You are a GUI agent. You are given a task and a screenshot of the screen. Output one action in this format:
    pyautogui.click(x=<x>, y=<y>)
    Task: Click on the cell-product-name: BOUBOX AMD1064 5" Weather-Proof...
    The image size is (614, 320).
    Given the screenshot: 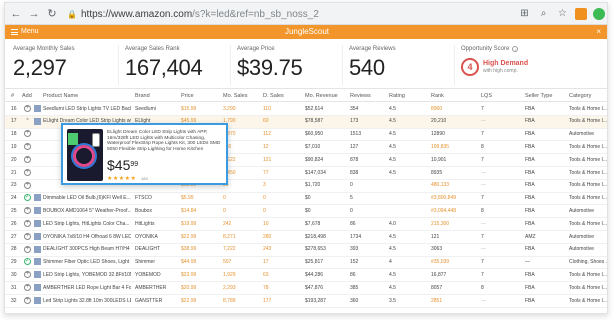 What is the action you would take?
    pyautogui.click(x=87, y=211)
    